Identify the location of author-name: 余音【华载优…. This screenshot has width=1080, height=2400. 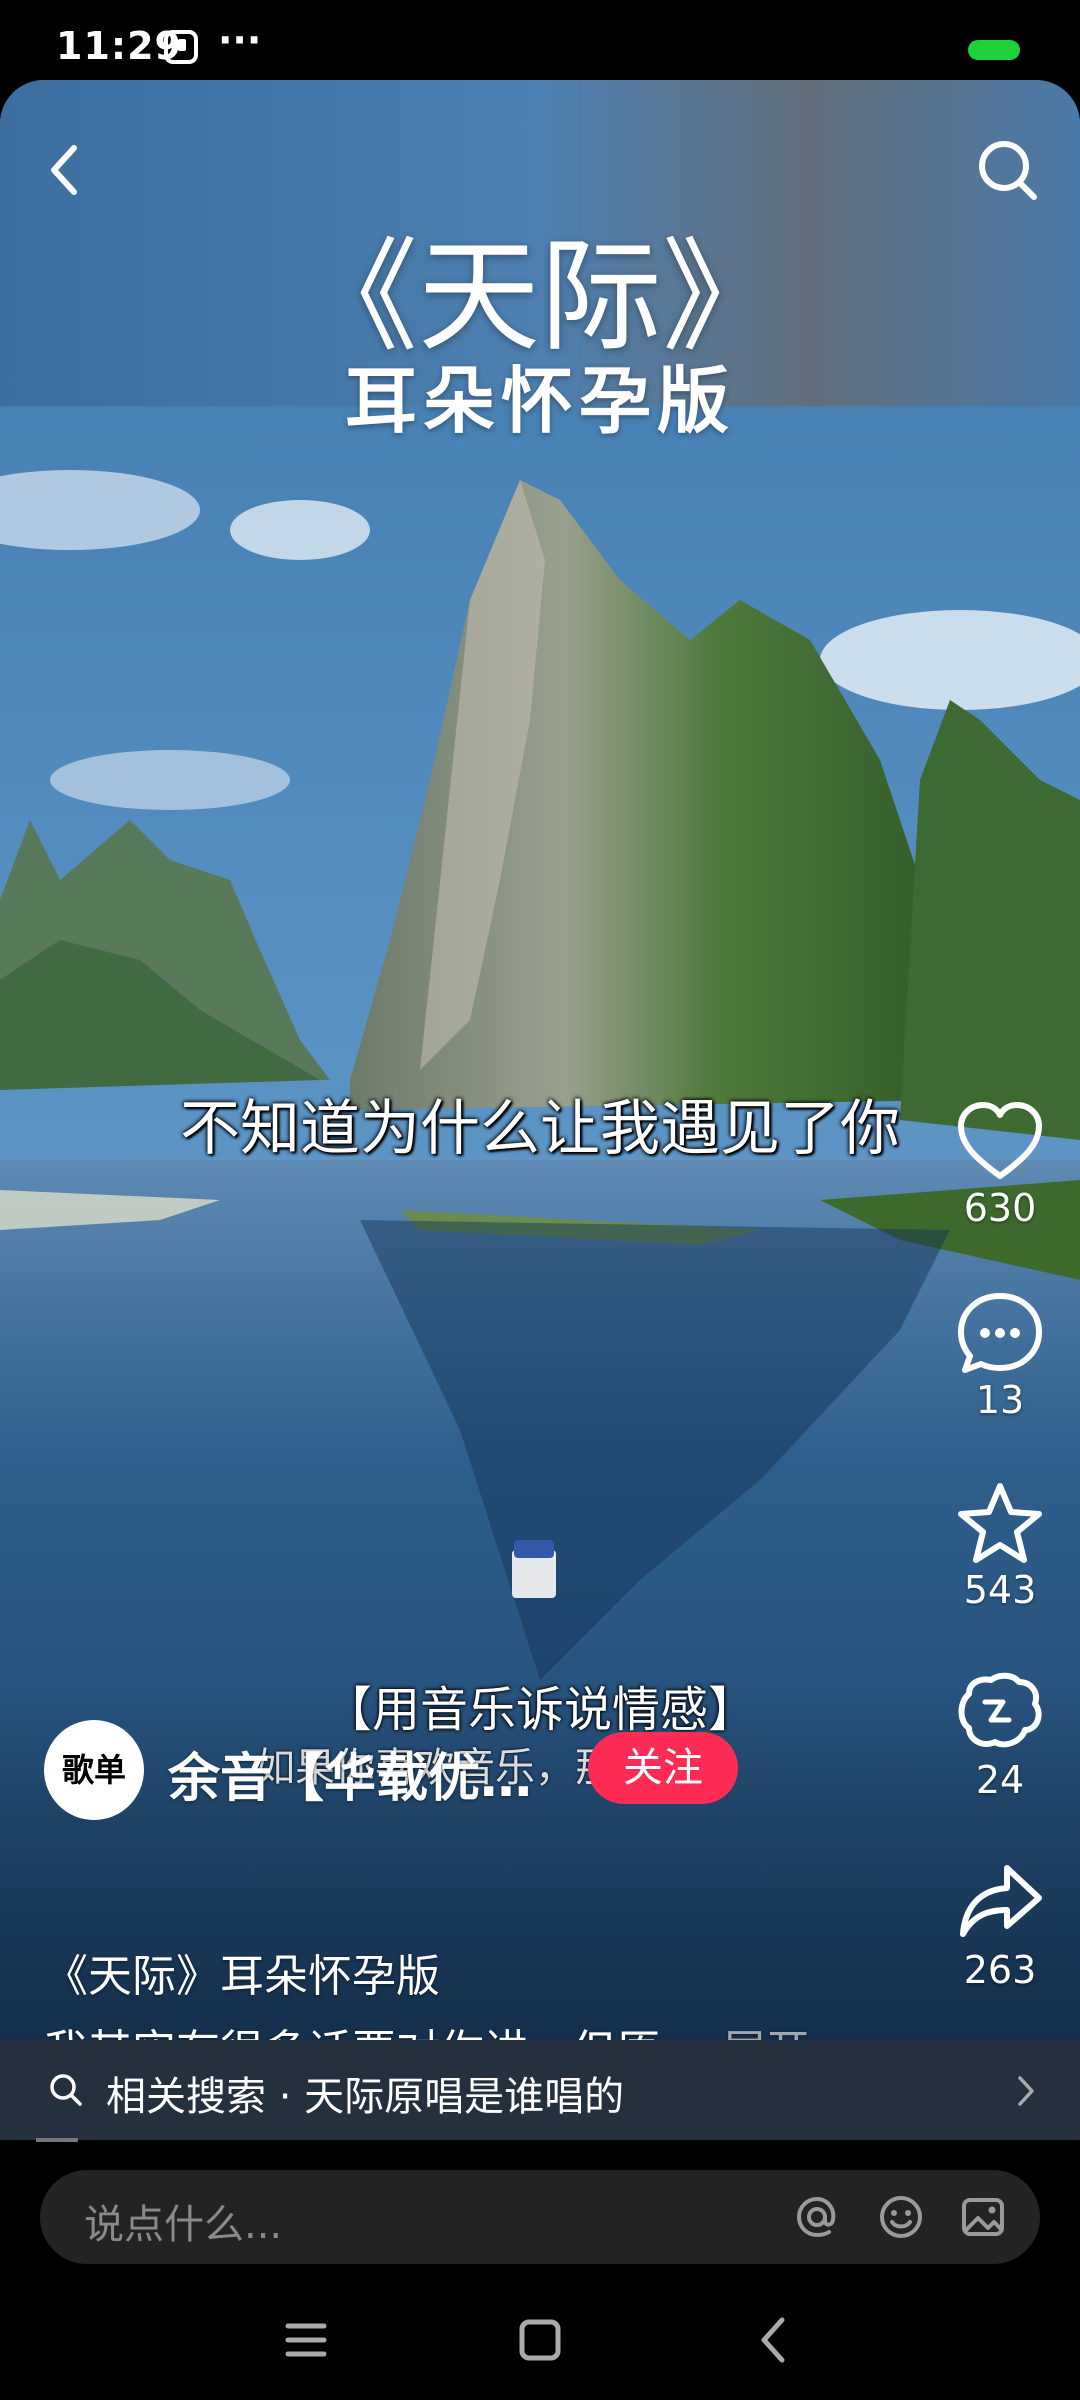
(350, 1773).